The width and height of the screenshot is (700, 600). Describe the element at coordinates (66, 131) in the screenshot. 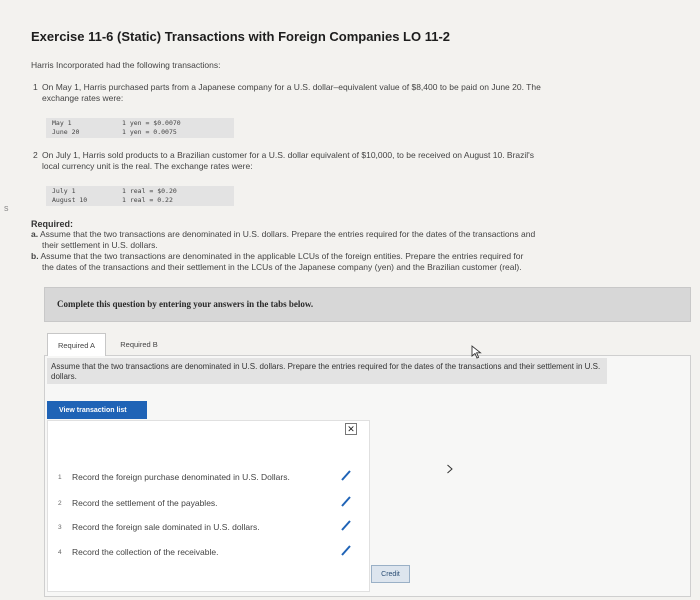

I see `rate-date: June 20` at that location.